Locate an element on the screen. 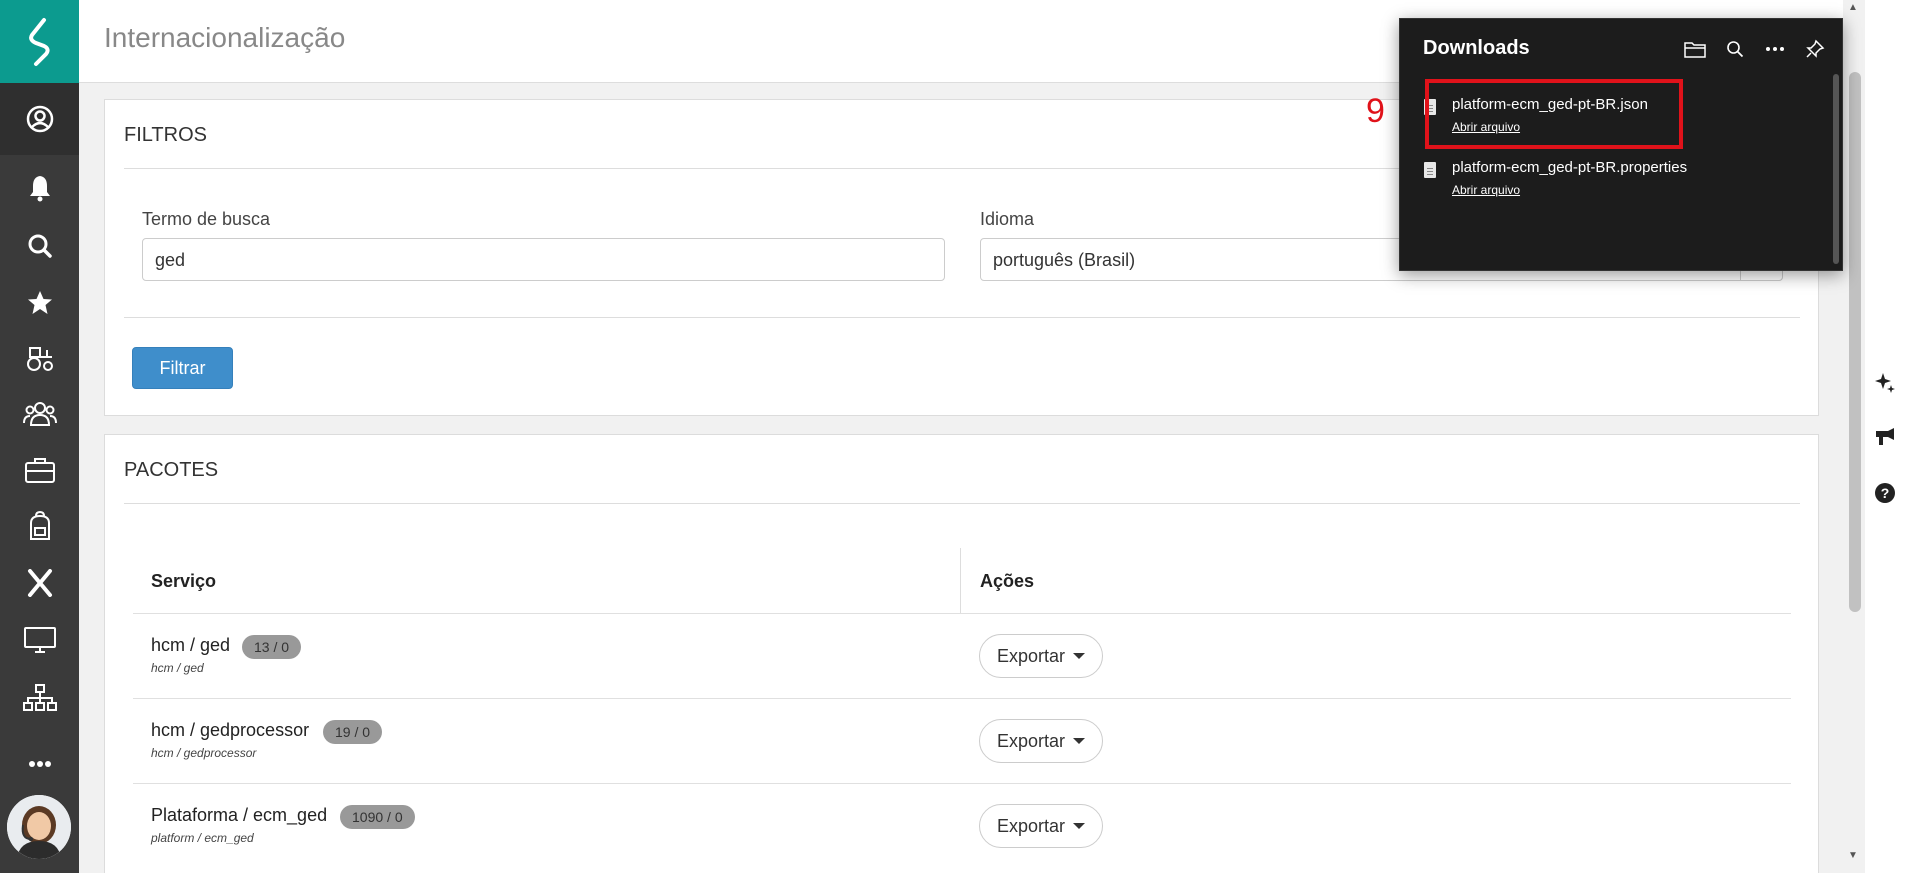  search-label: Termo de busca is located at coordinates (206, 219).